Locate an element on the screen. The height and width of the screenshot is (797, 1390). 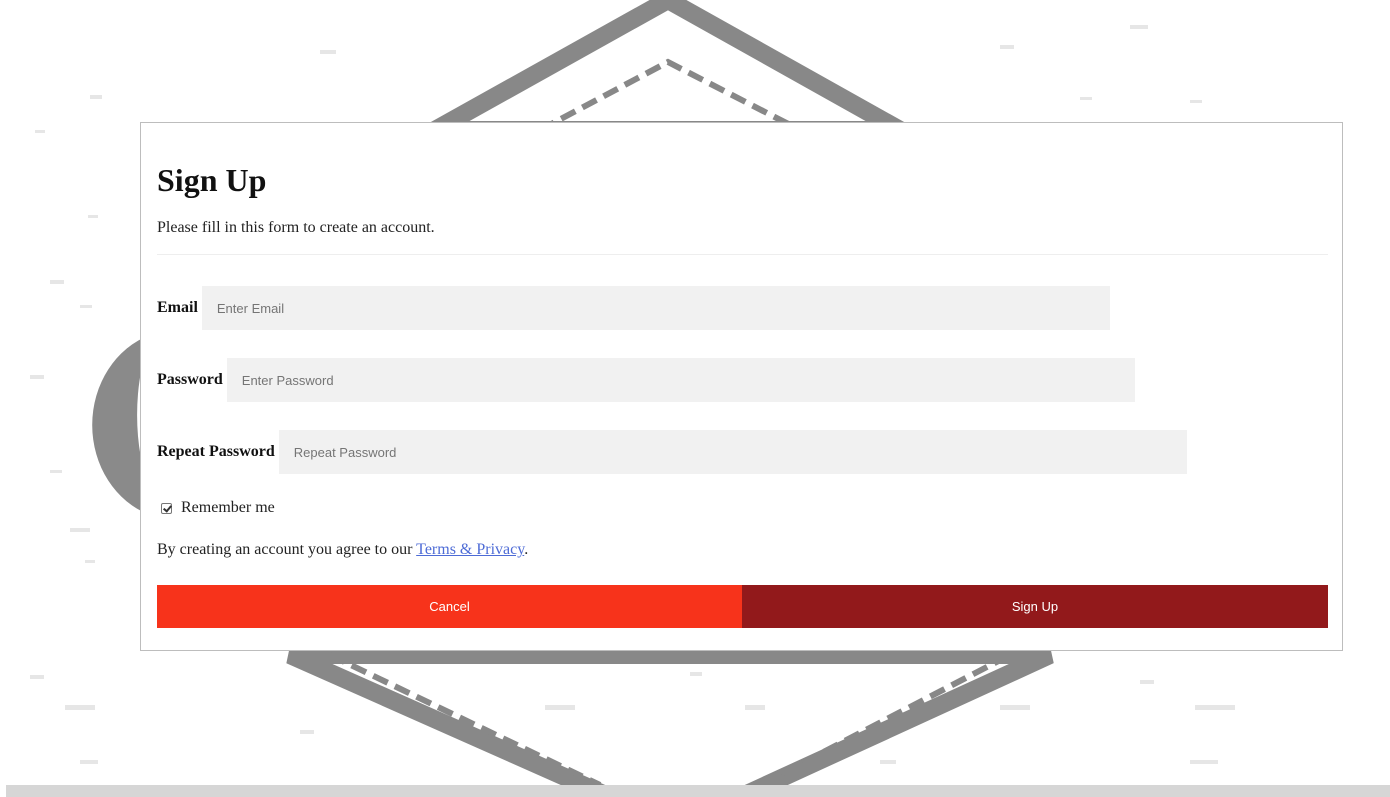
email-row: Email is located at coordinates (633, 308).